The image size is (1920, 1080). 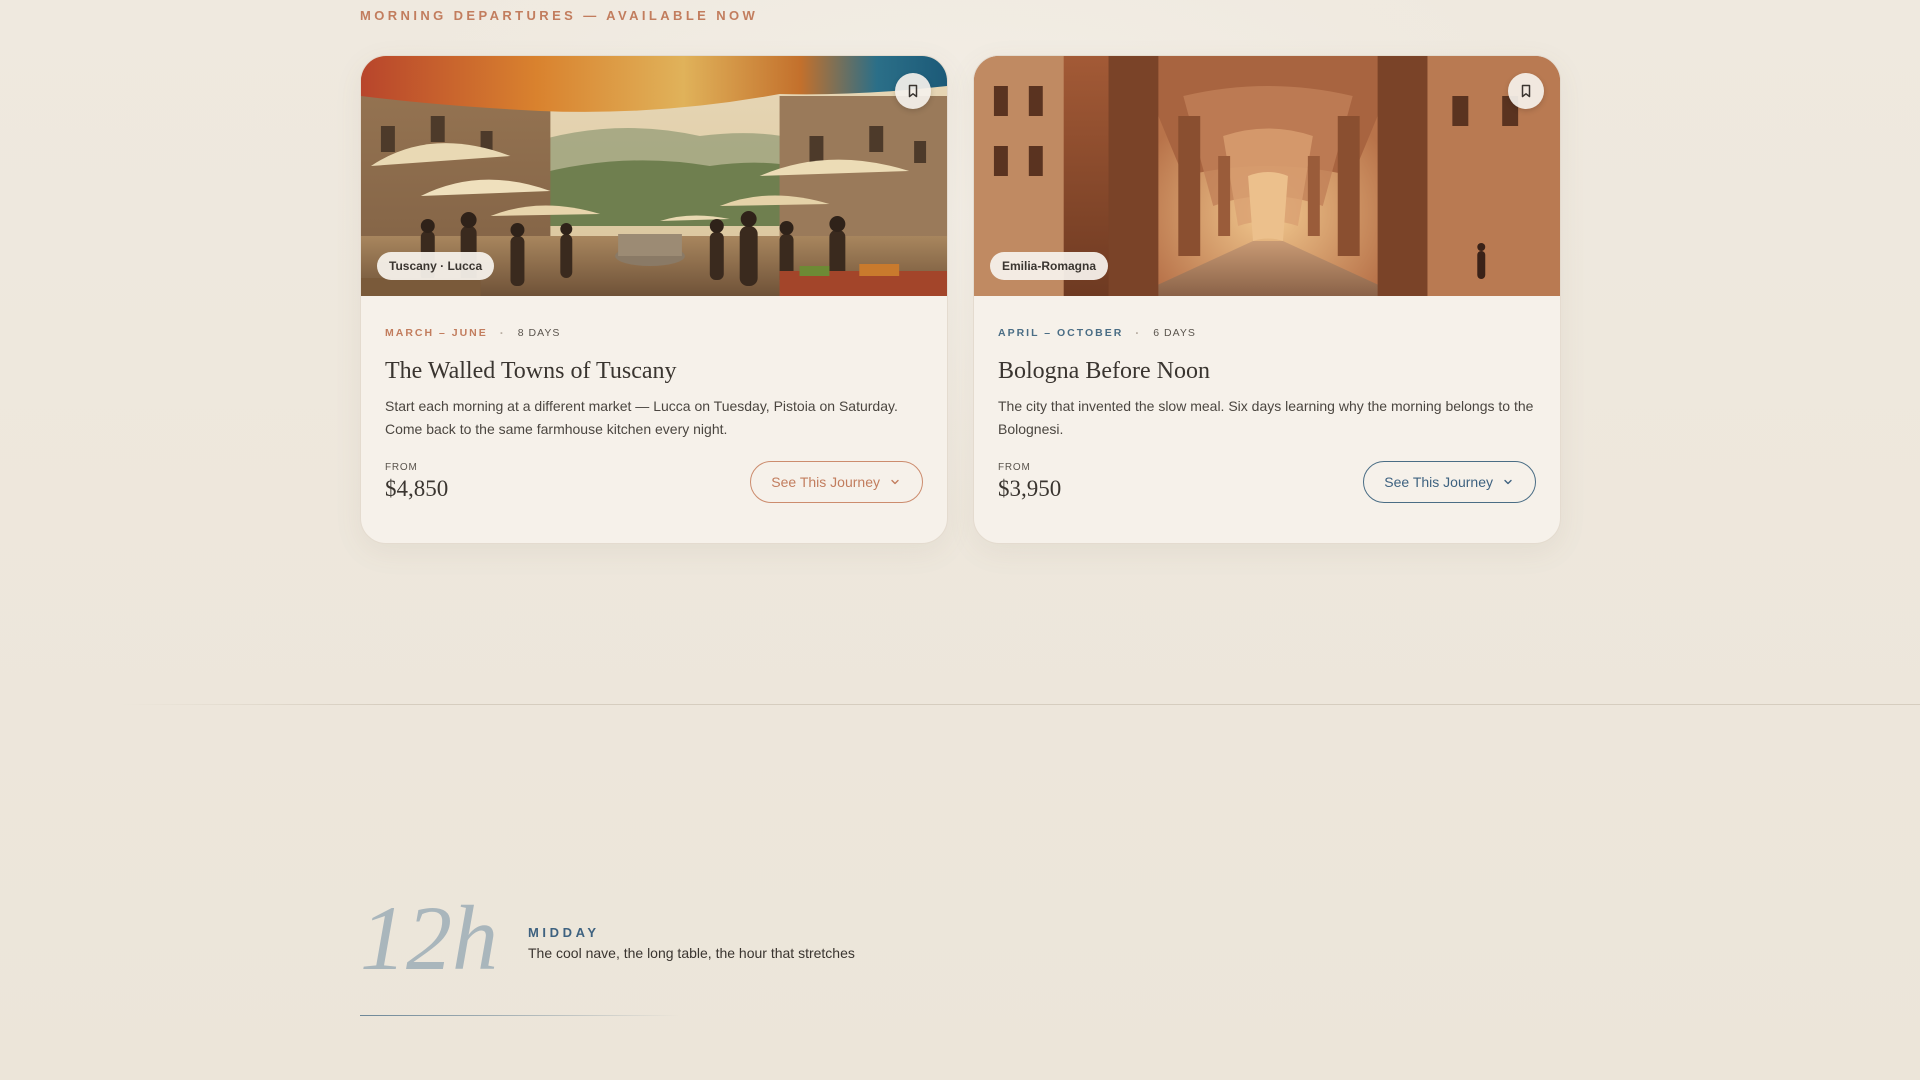 I want to click on section-eyebrow: MORNING DEPARTURES — AVAILABLE NOW, so click(x=559, y=15).